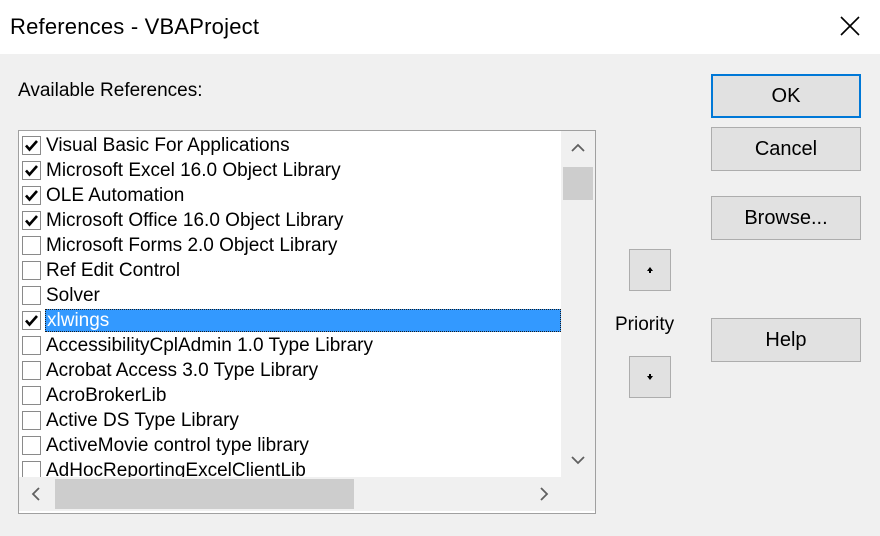 The height and width of the screenshot is (536, 880). What do you see at coordinates (177, 445) in the screenshot?
I see `reference-label: ActiveMovie control type library` at bounding box center [177, 445].